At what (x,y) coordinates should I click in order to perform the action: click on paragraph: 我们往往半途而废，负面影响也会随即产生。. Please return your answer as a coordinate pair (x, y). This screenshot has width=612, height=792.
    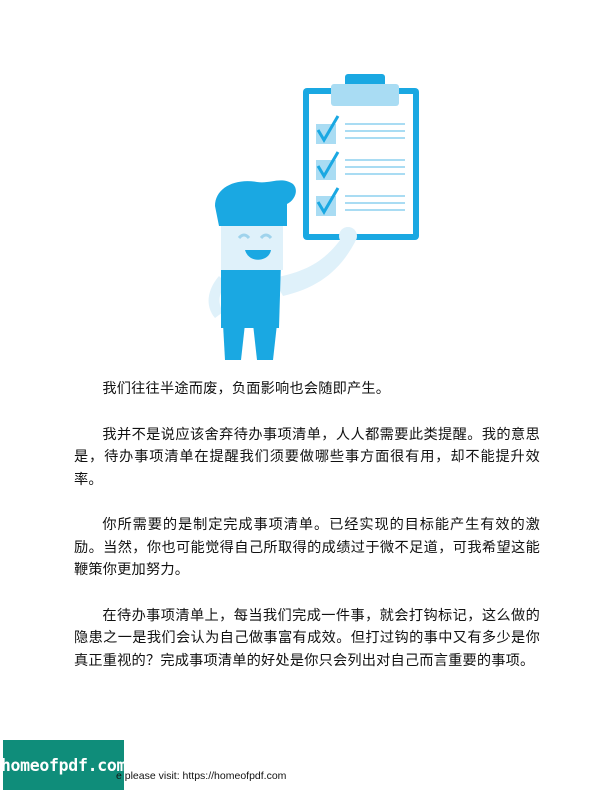
    Looking at the image, I should click on (246, 389).